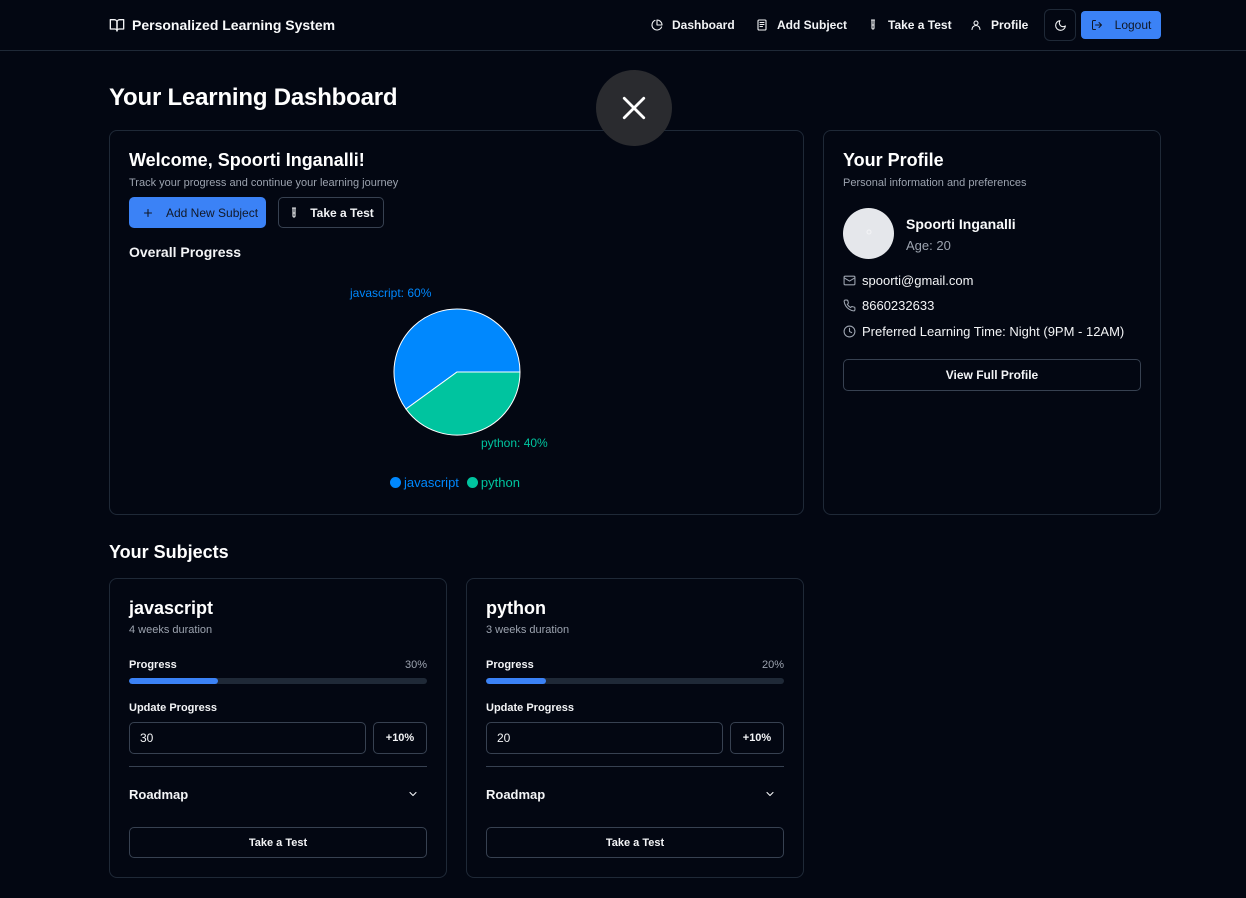  I want to click on logout-button: Logout, so click(1121, 25).